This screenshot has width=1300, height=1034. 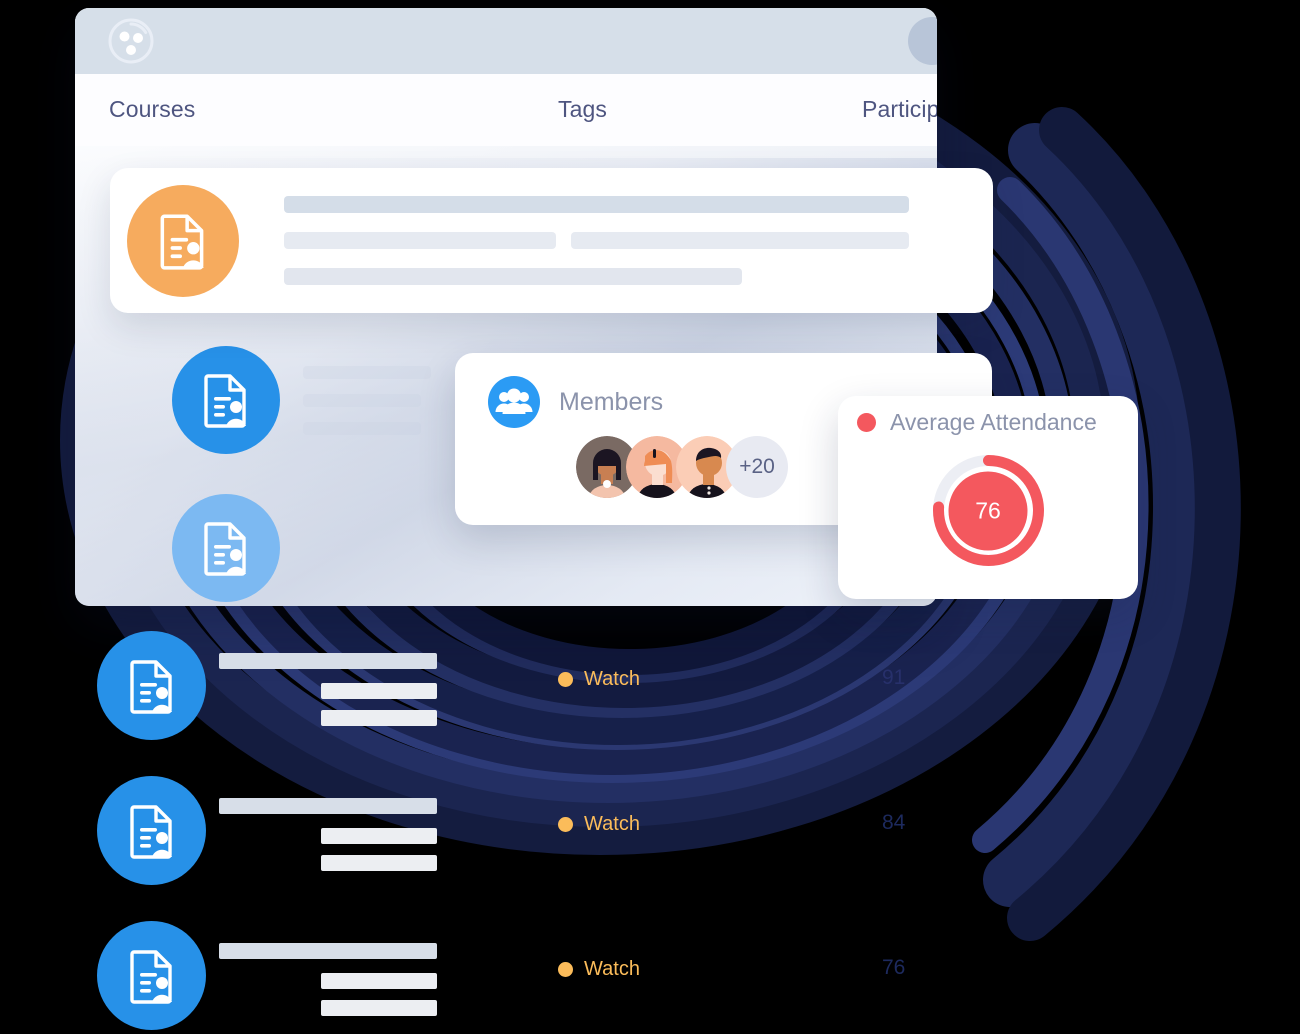 I want to click on column-header-participants: Participants, so click(x=899, y=109).